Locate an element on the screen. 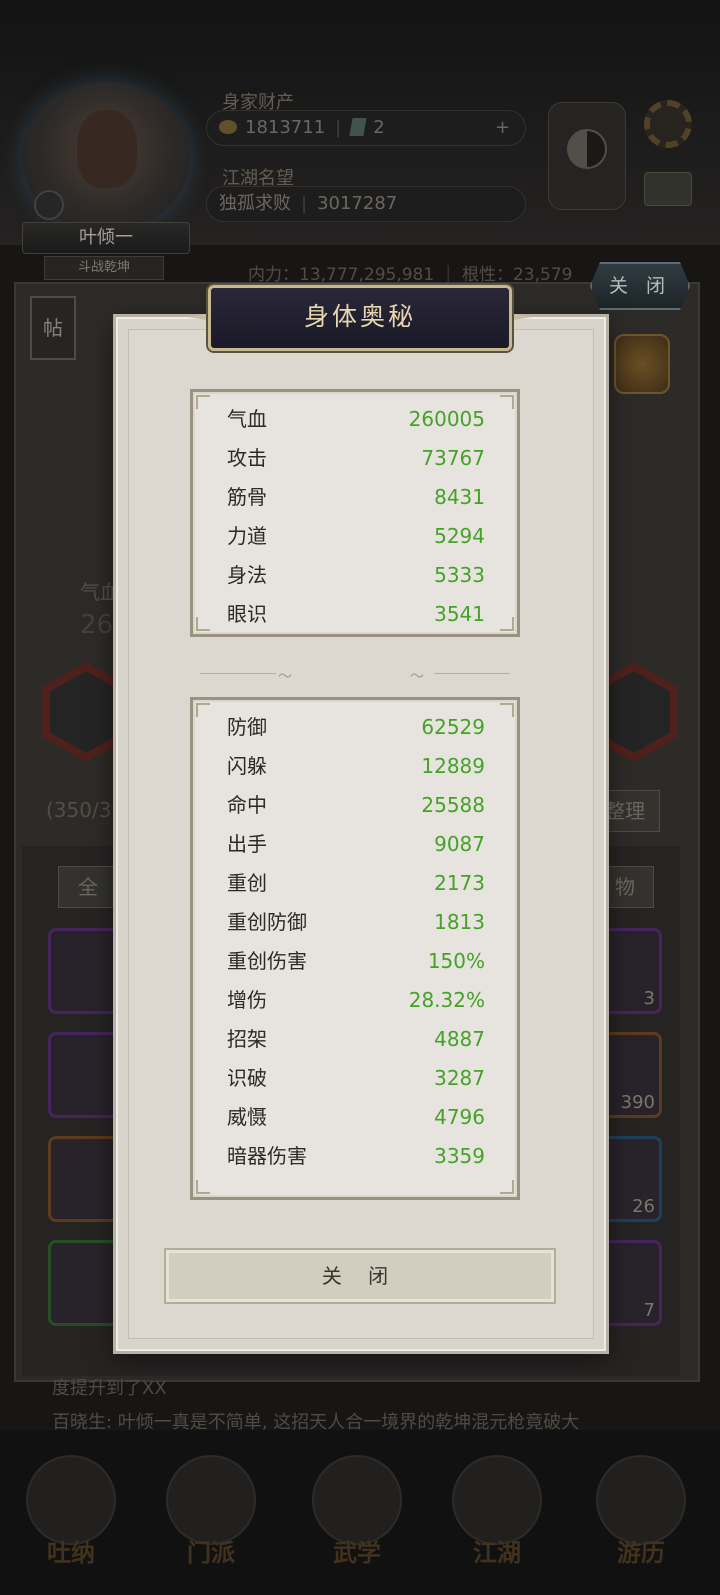  stat-row: 威慑 4796 is located at coordinates (356, 1117).